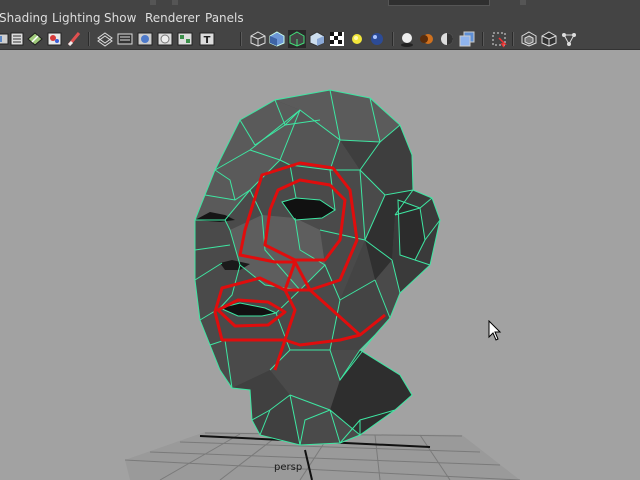 The height and width of the screenshot is (480, 640). Describe the element at coordinates (165, 39) in the screenshot. I see `field-chart-icon` at that location.